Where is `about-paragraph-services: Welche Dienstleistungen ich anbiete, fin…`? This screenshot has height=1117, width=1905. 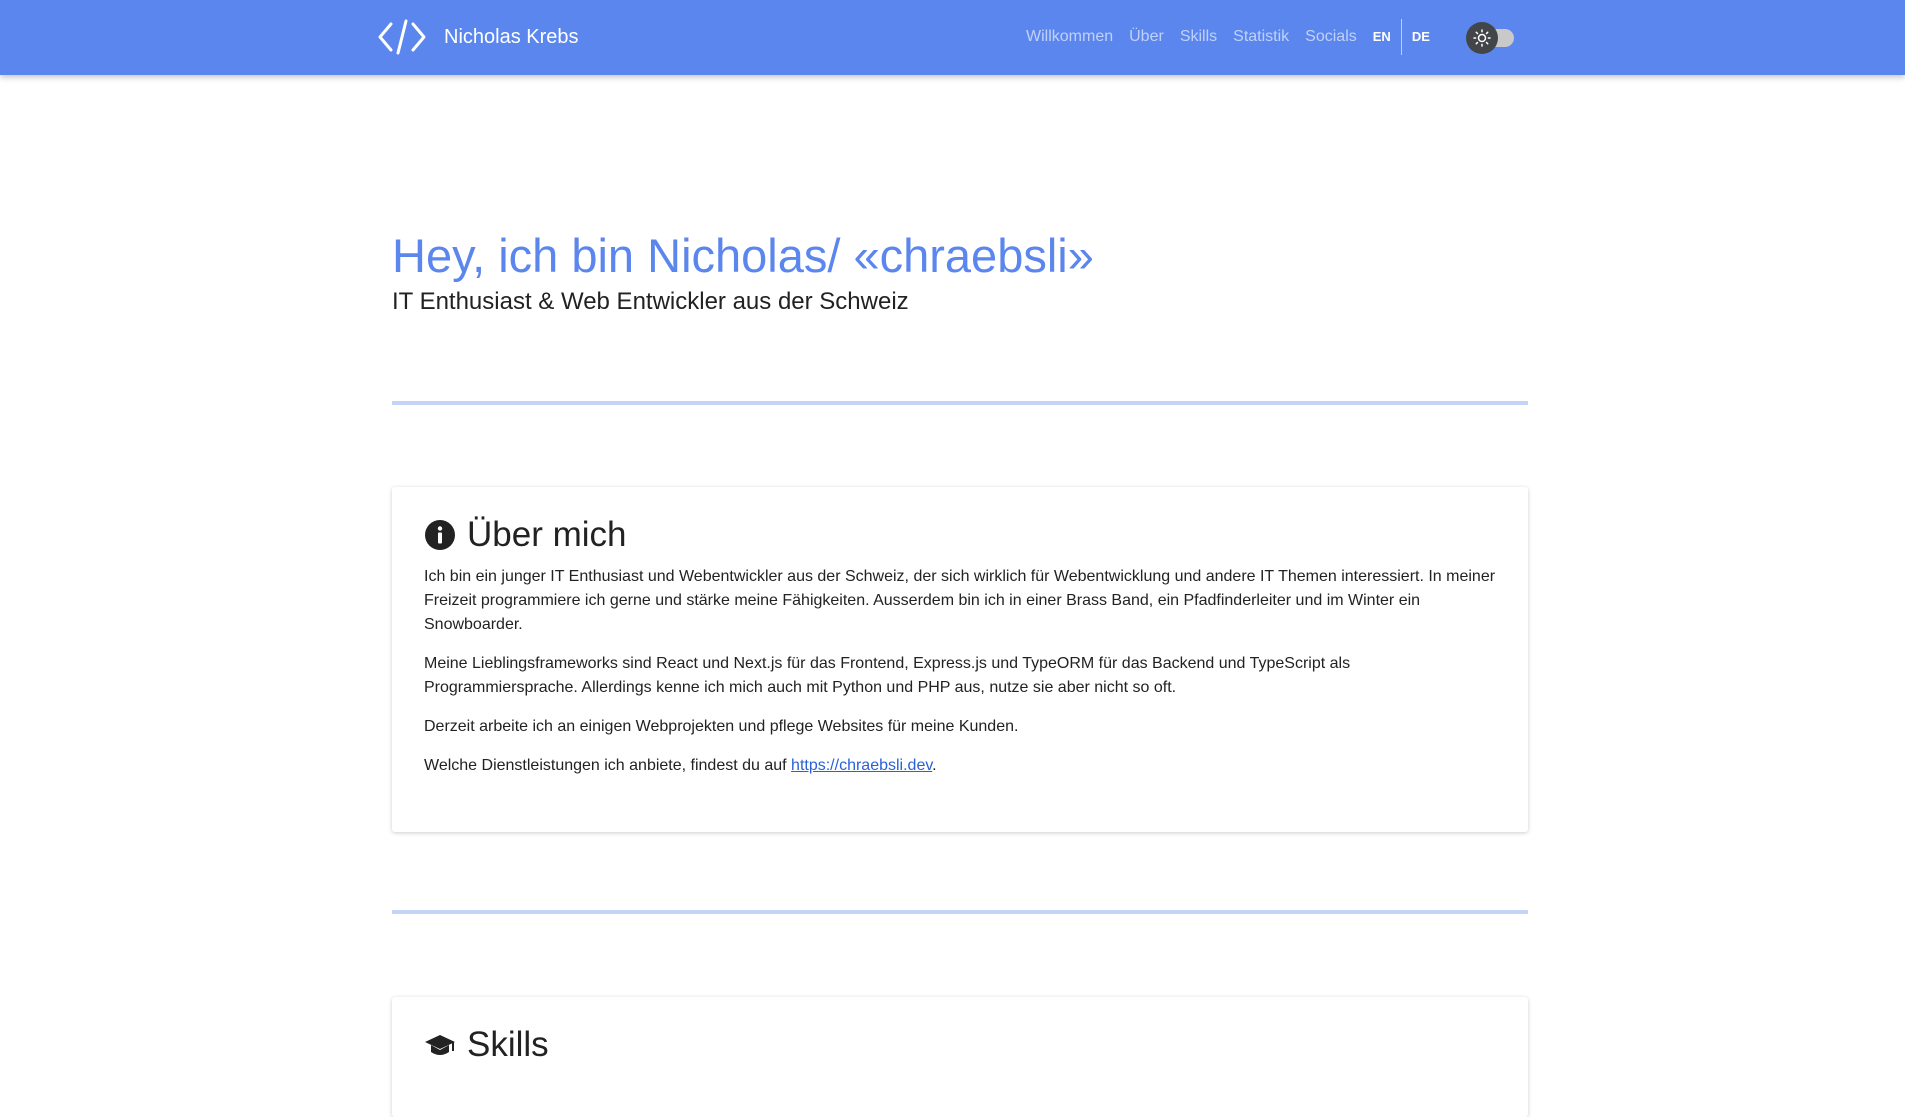 about-paragraph-services: Welche Dienstleistungen ich anbiete, fin… is located at coordinates (960, 766).